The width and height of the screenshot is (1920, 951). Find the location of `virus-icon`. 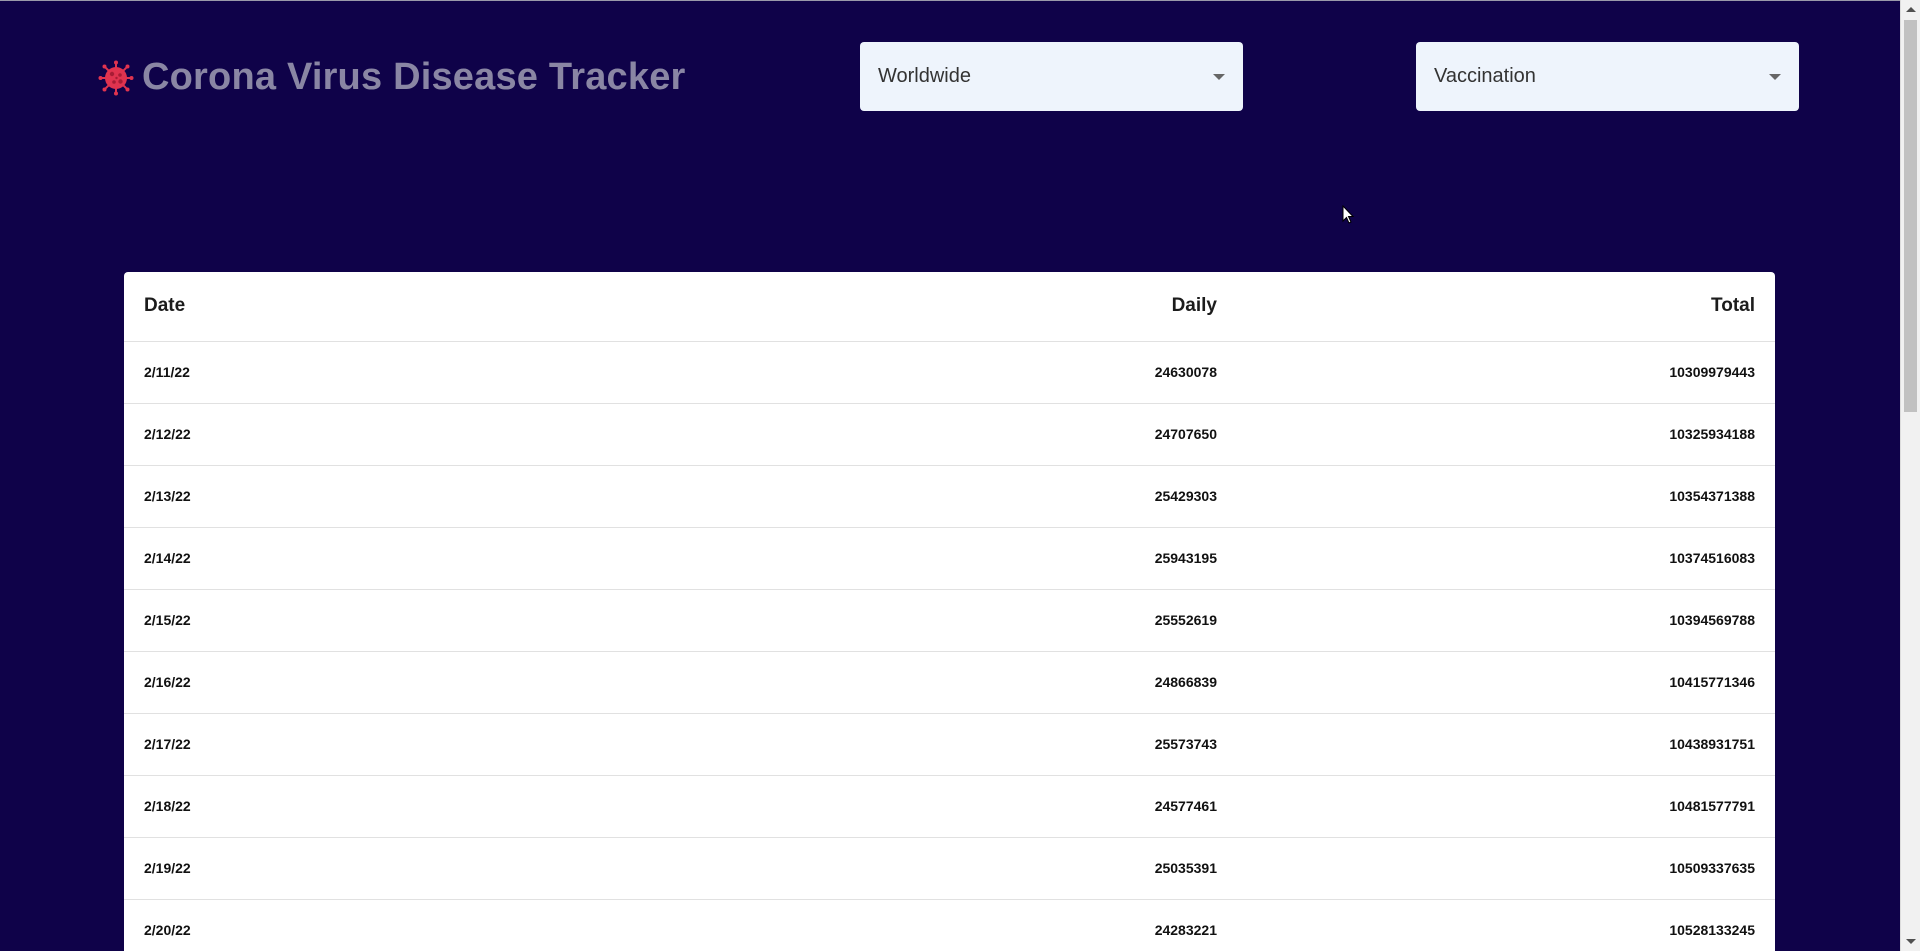

virus-icon is located at coordinates (116, 77).